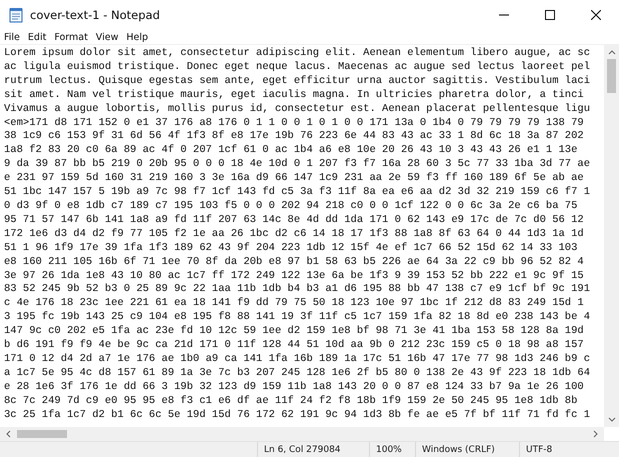 This screenshot has width=619, height=457. I want to click on status-item: UTF-8, so click(564, 449).